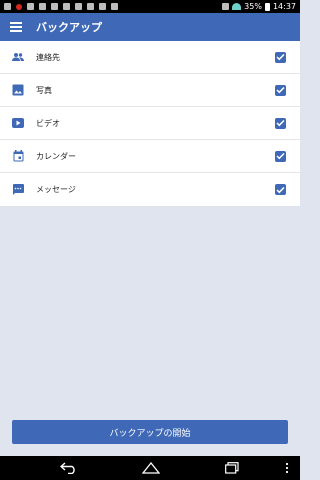  What do you see at coordinates (56, 156) in the screenshot?
I see `backup-item-label: カレンダー` at bounding box center [56, 156].